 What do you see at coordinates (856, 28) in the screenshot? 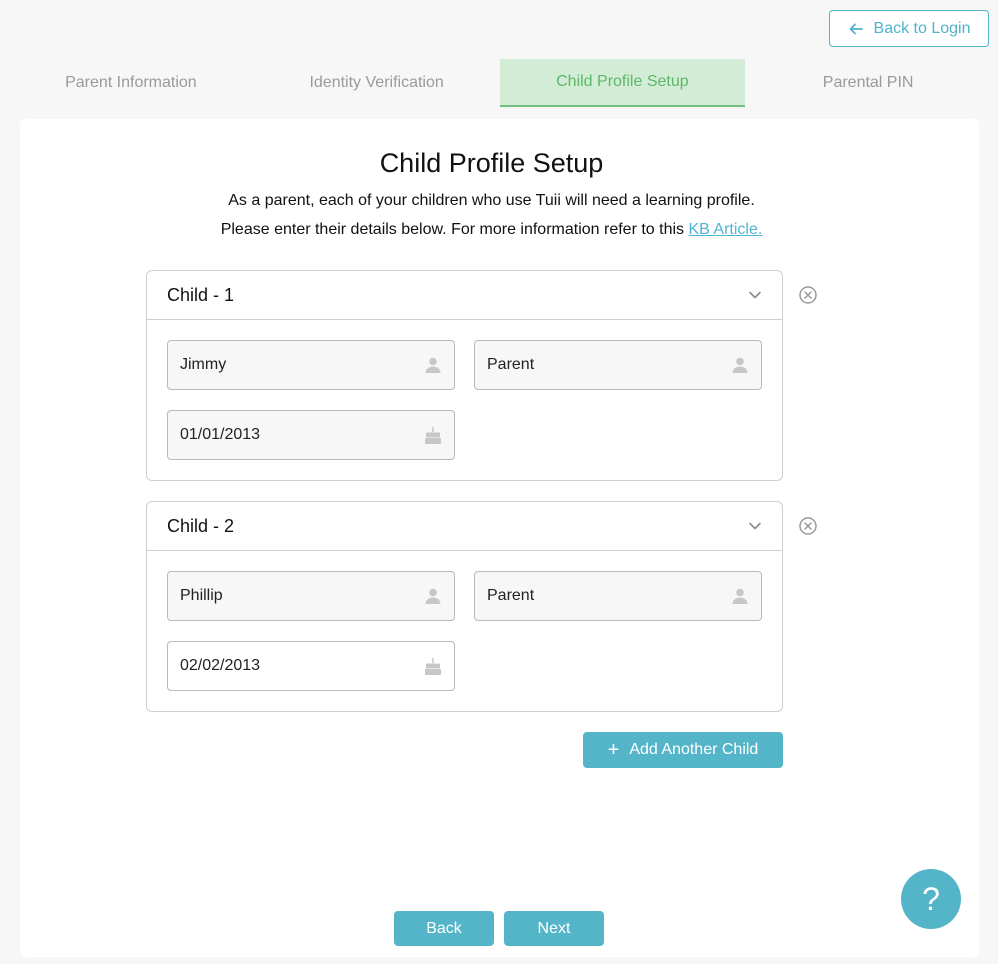
I see `arrow-left-icon` at bounding box center [856, 28].